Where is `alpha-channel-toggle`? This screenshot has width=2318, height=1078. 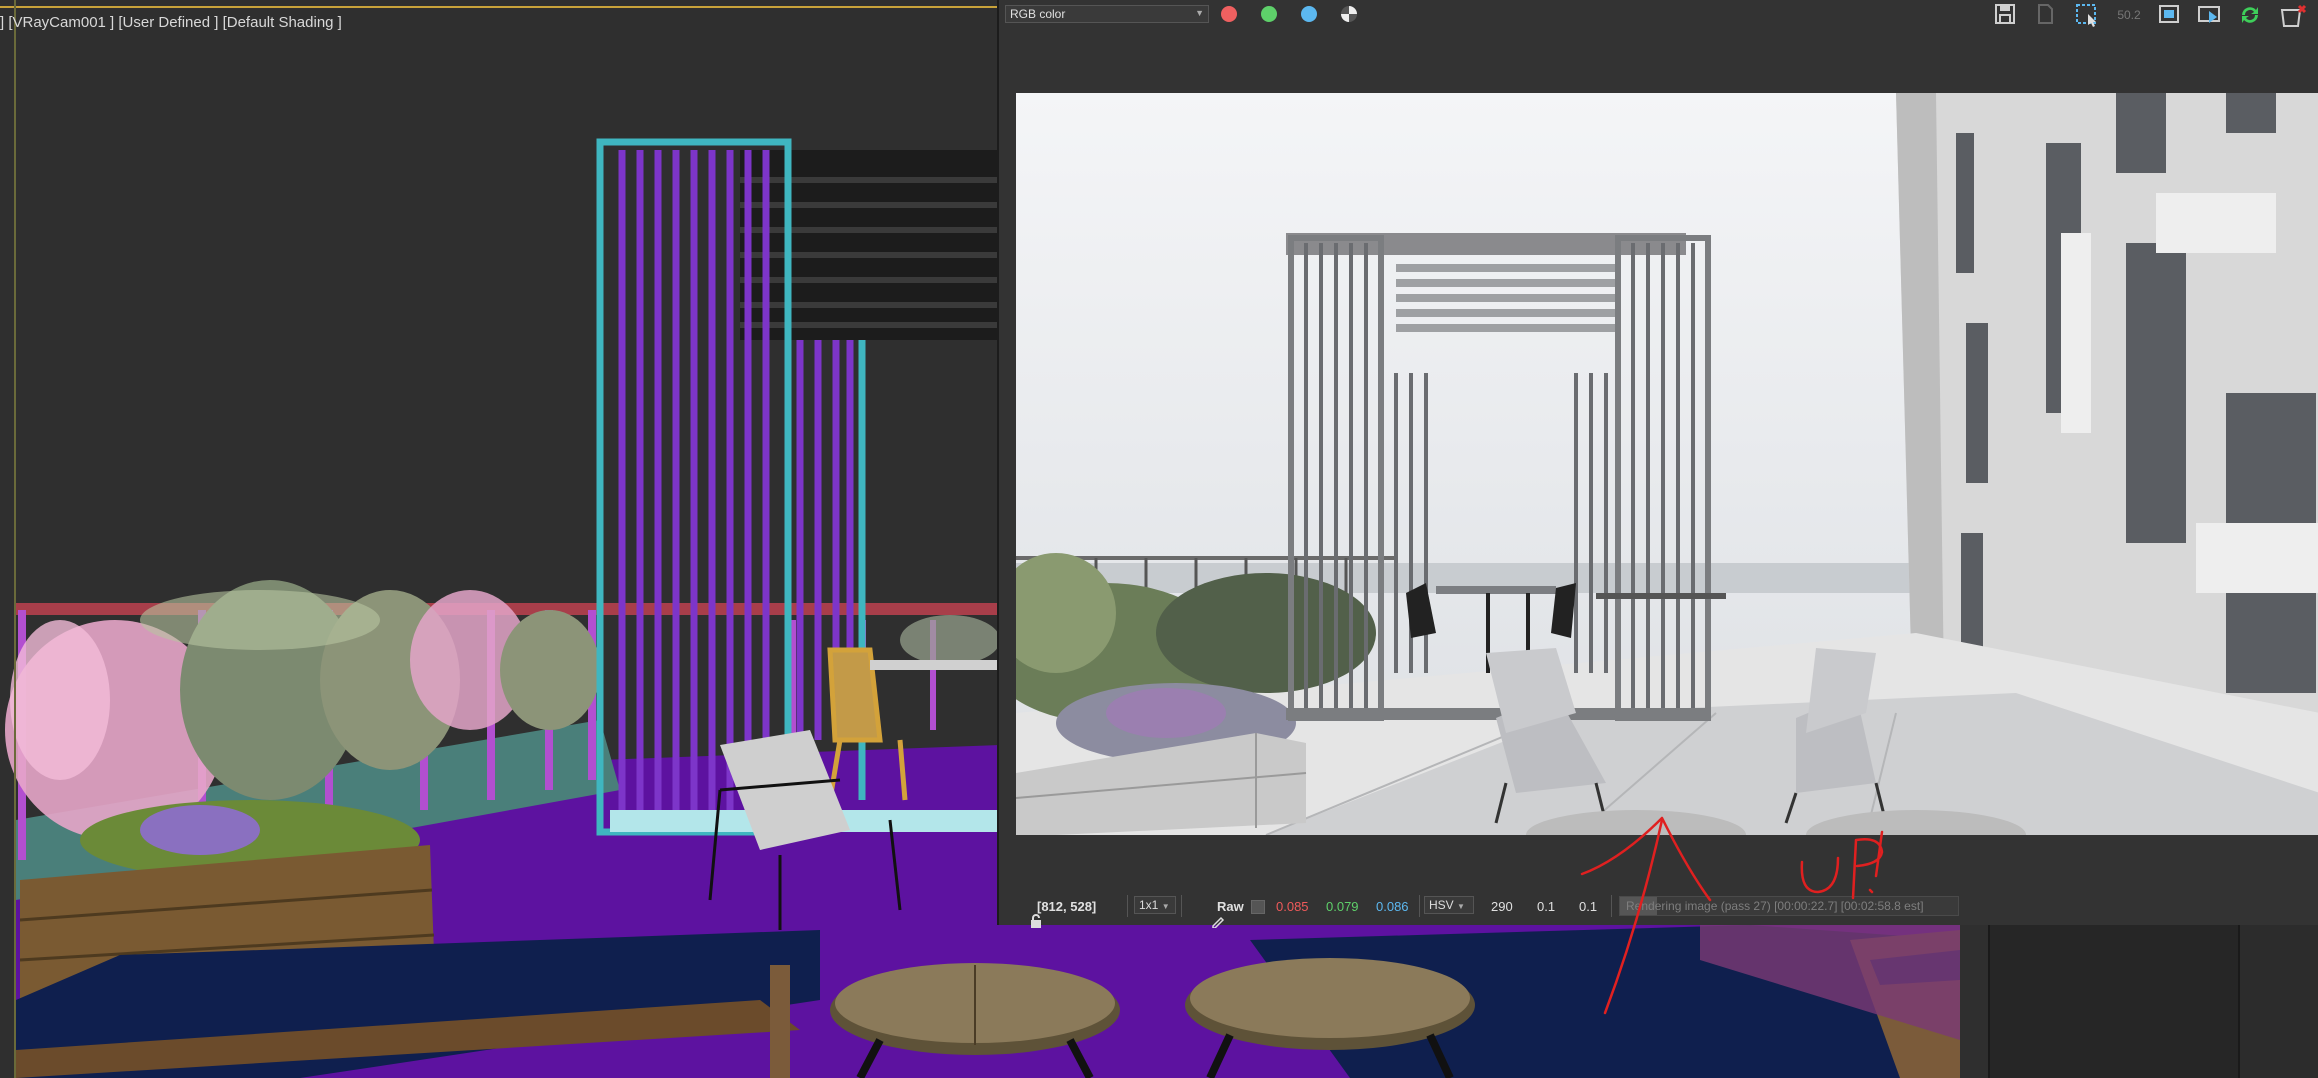 alpha-channel-toggle is located at coordinates (1349, 14).